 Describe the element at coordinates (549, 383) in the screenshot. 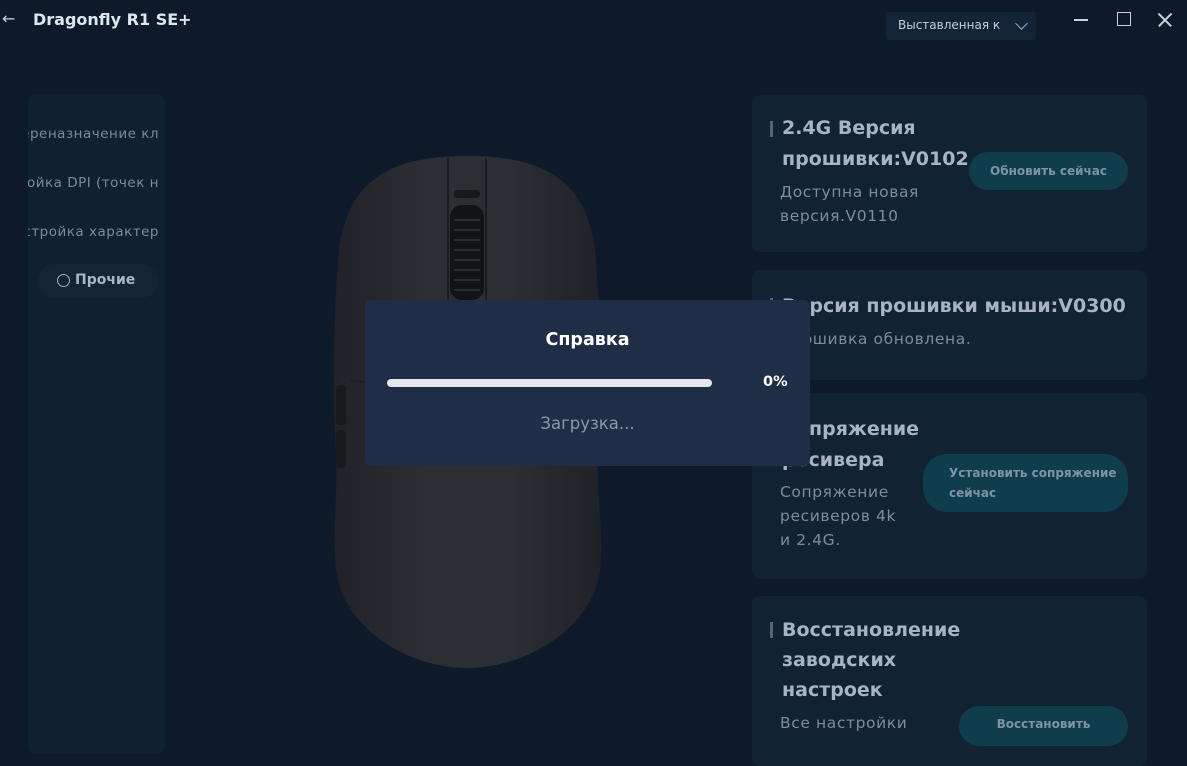

I see `progress-bar` at that location.